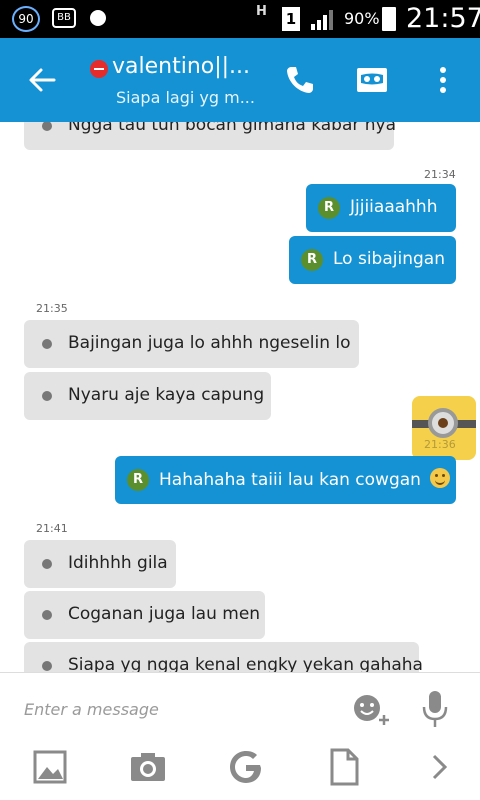 The width and height of the screenshot is (480, 800). Describe the element at coordinates (322, 20) in the screenshot. I see `signal-icon` at that location.